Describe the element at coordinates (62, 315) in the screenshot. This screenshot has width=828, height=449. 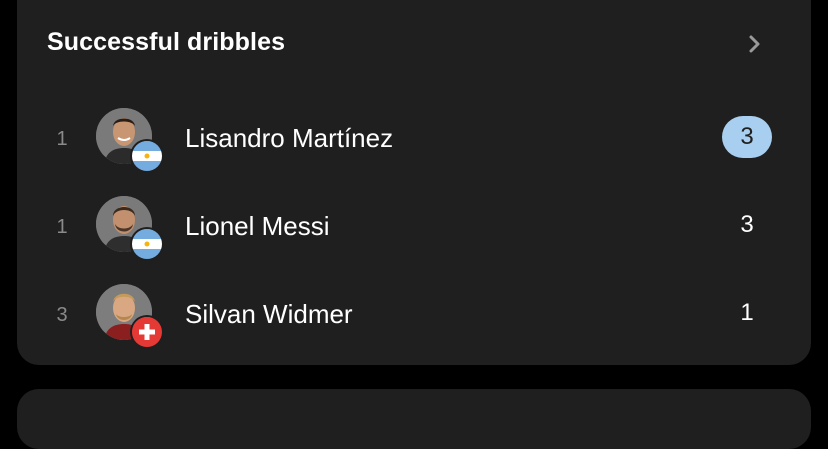
I see `player-rank: 3` at that location.